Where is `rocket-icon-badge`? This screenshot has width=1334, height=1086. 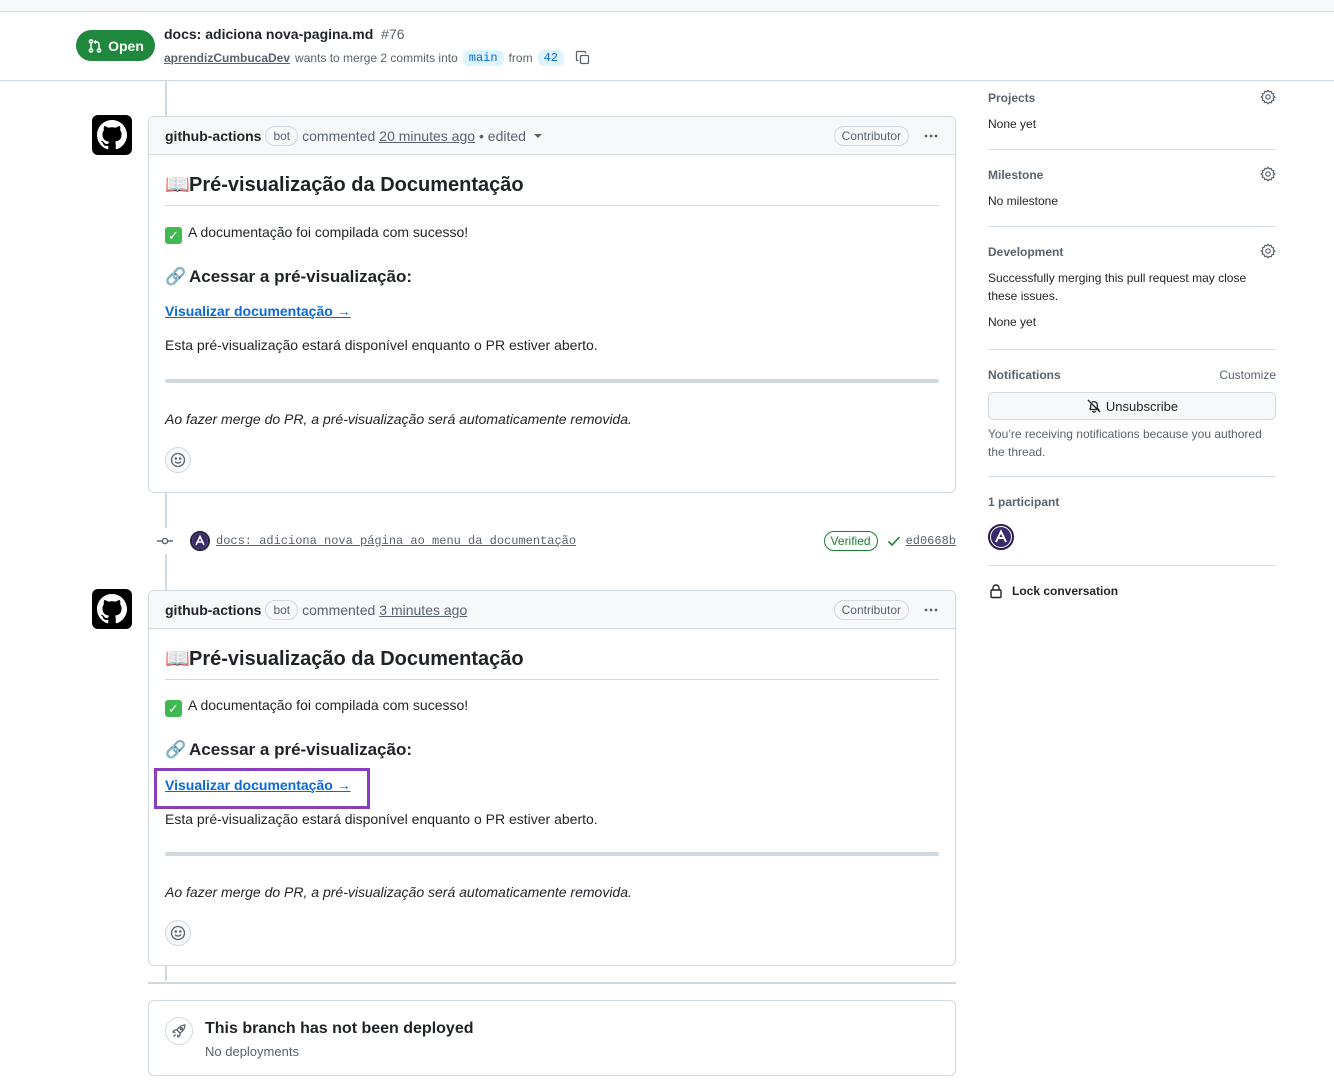
rocket-icon-badge is located at coordinates (179, 1031).